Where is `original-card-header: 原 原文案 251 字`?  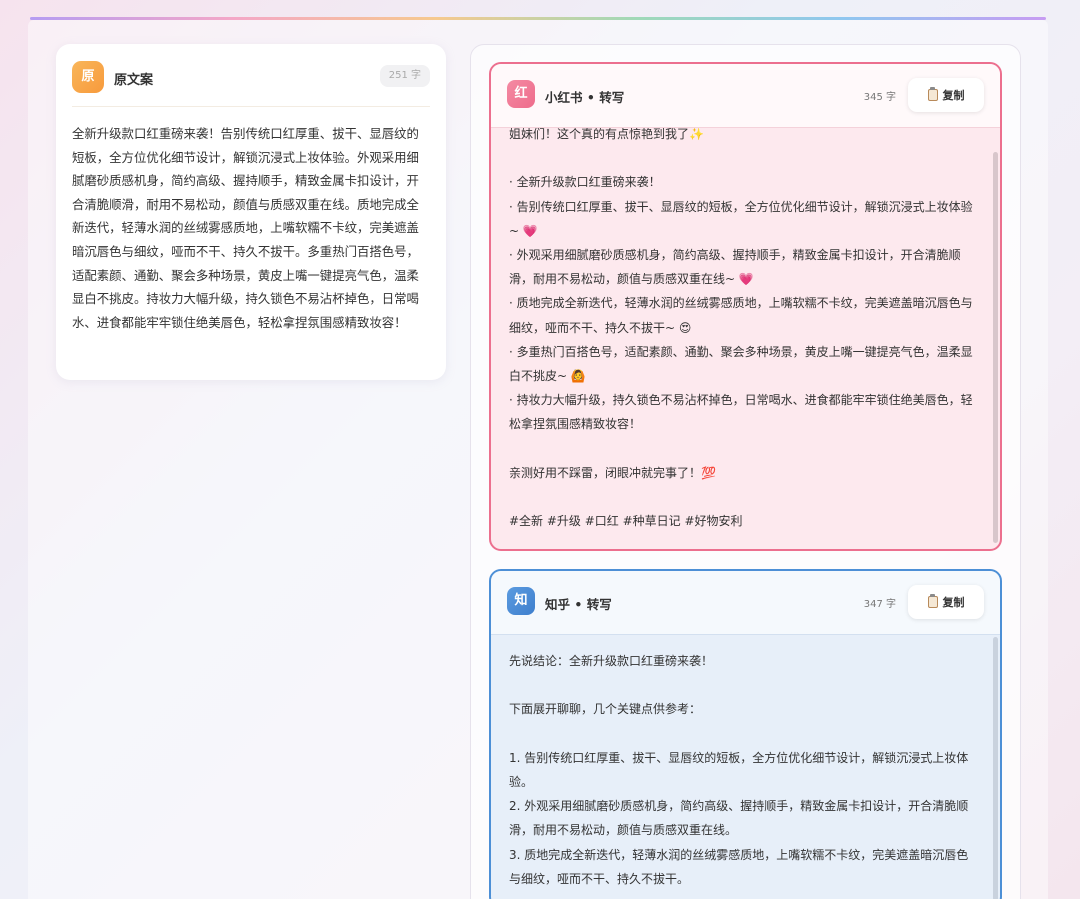 original-card-header: 原 原文案 251 字 is located at coordinates (251, 78).